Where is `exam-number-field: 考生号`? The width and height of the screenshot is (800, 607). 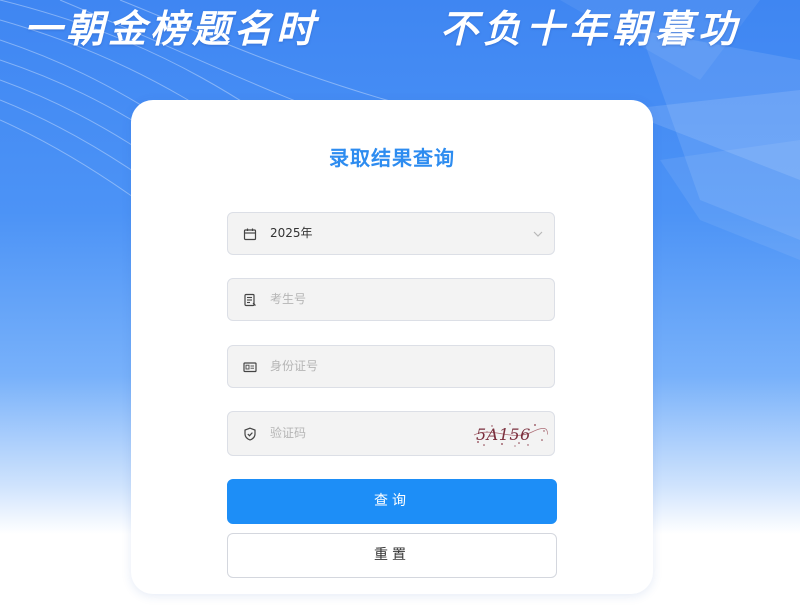 exam-number-field: 考生号 is located at coordinates (391, 299).